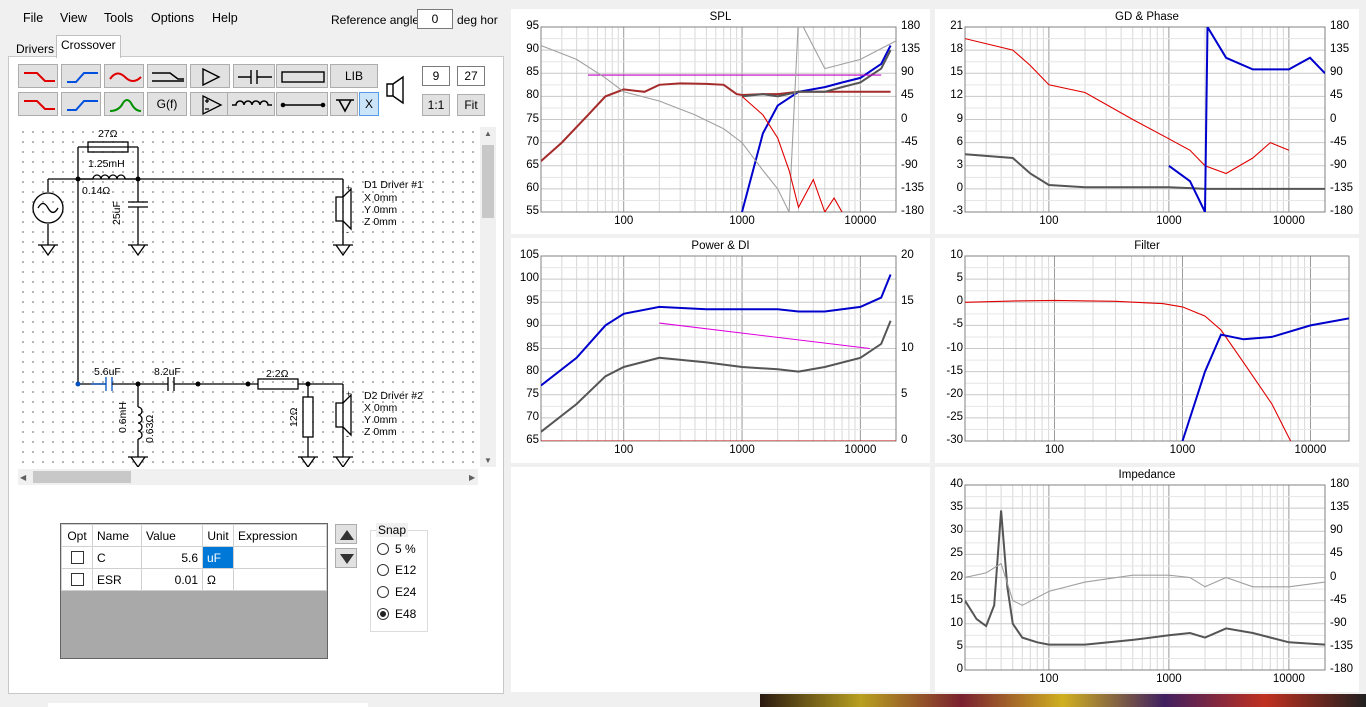  I want to click on x-tick-label: 1000, so click(1169, 679).